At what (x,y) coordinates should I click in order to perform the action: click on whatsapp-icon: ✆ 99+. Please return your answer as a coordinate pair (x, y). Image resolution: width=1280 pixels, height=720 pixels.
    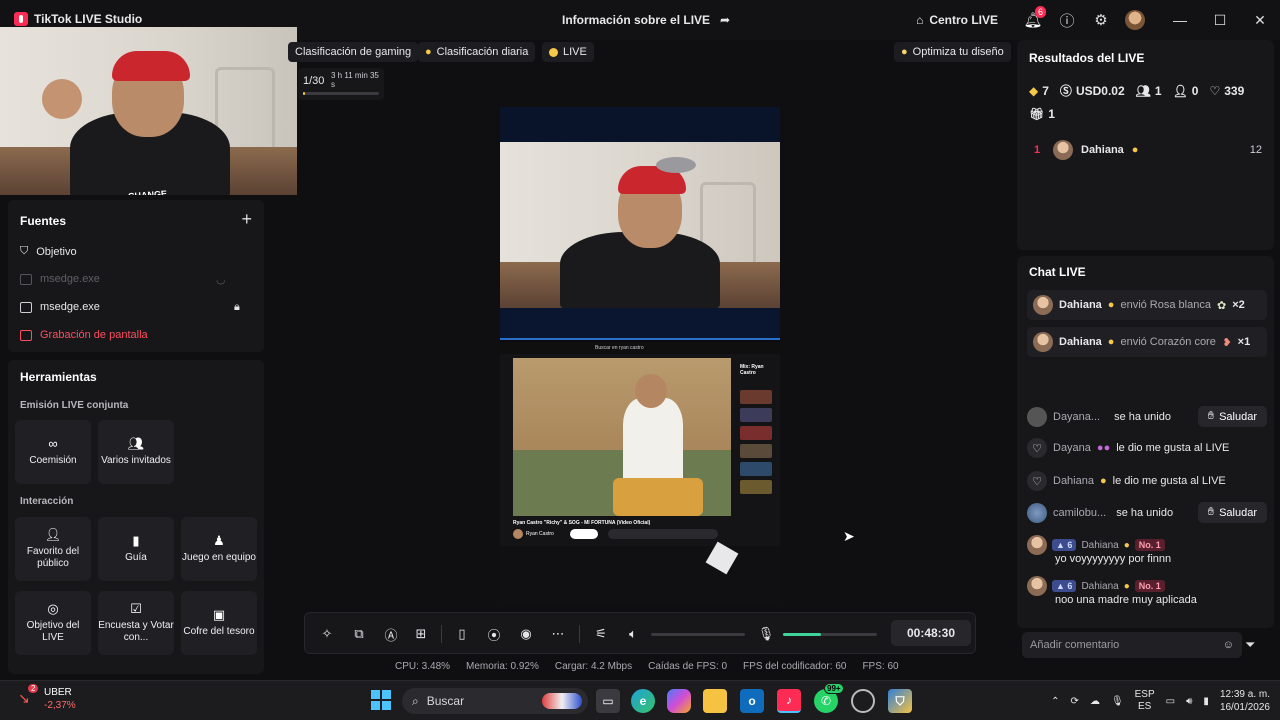
    Looking at the image, I should click on (829, 698).